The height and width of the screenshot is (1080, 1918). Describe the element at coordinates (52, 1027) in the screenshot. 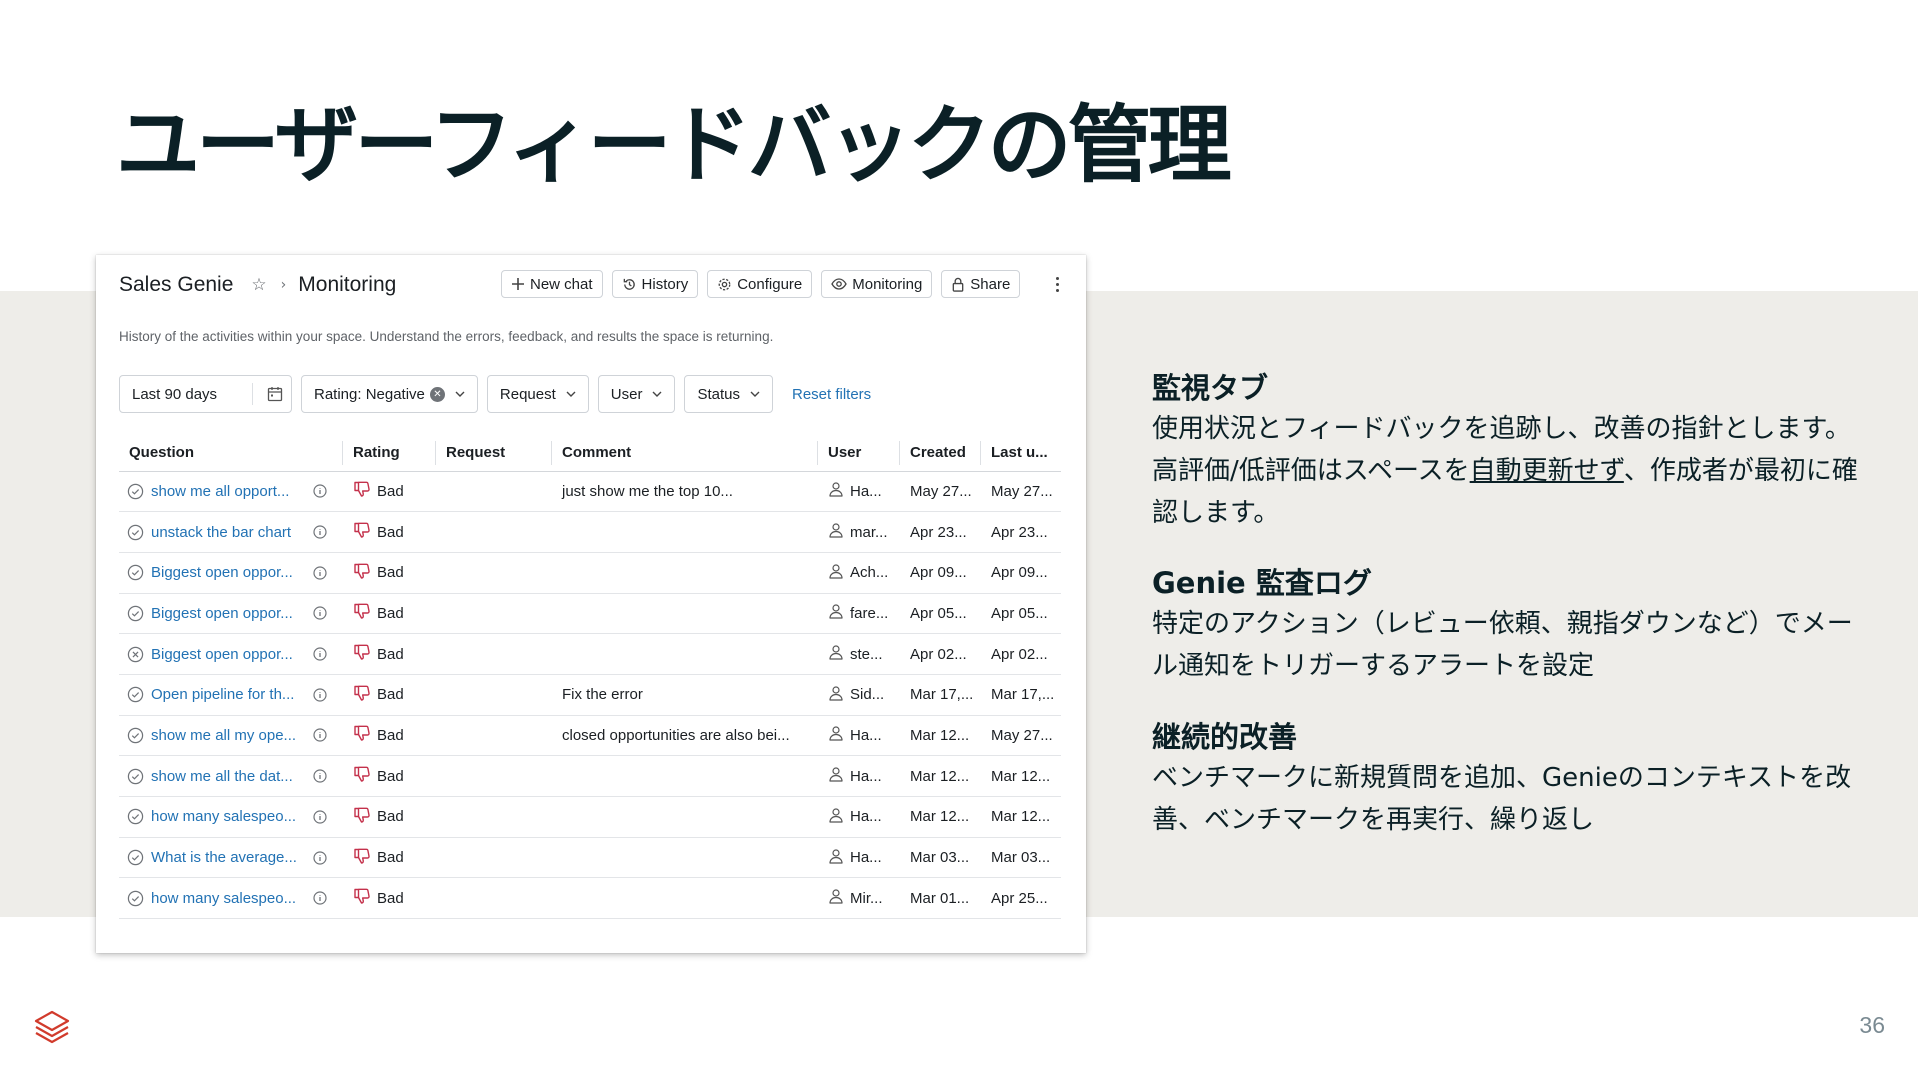

I see `databricks-logo-icon` at that location.